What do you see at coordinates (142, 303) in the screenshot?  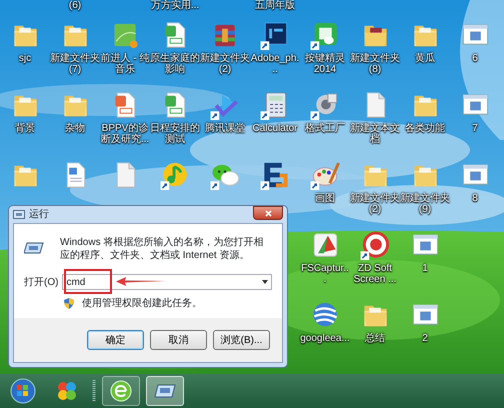 I see `admin-note: 使用管理权限创建此任务。` at bounding box center [142, 303].